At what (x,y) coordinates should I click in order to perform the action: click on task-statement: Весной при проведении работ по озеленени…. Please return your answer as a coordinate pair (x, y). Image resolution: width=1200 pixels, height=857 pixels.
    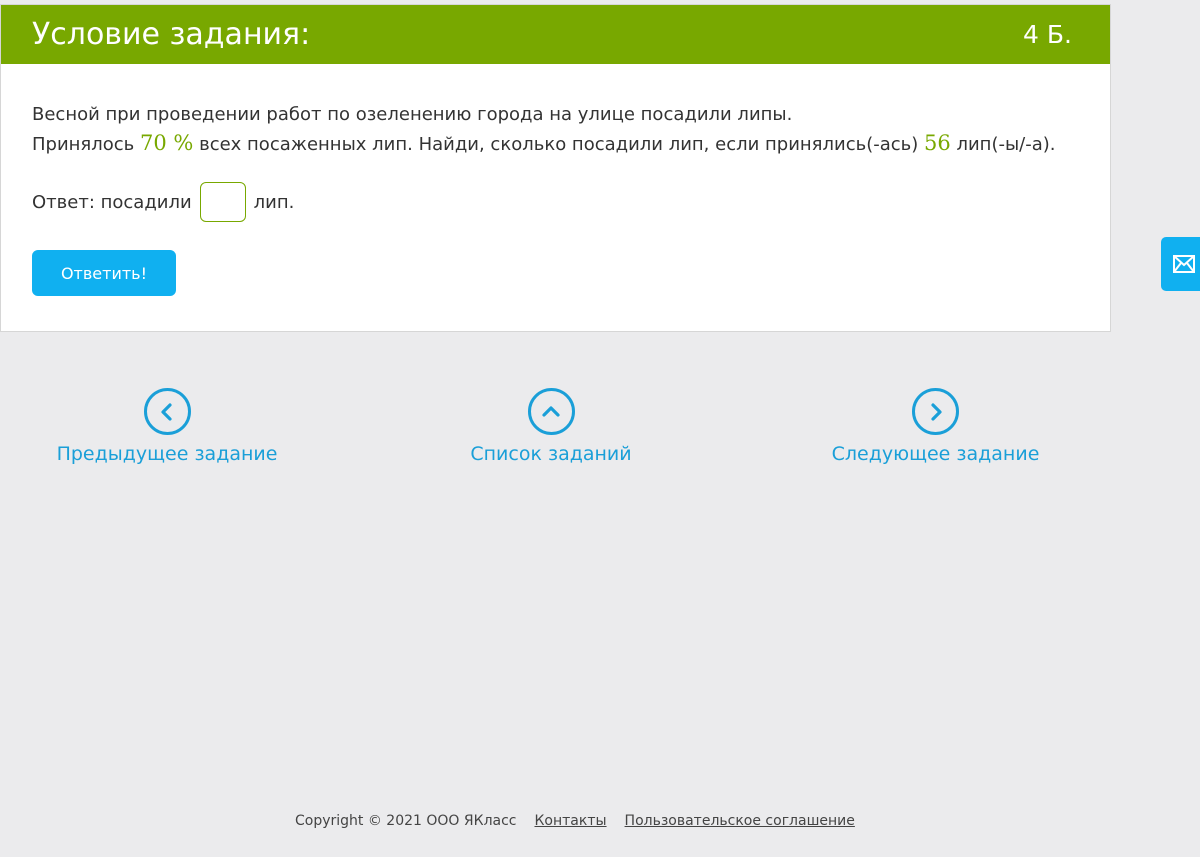
    Looking at the image, I should click on (555, 129).